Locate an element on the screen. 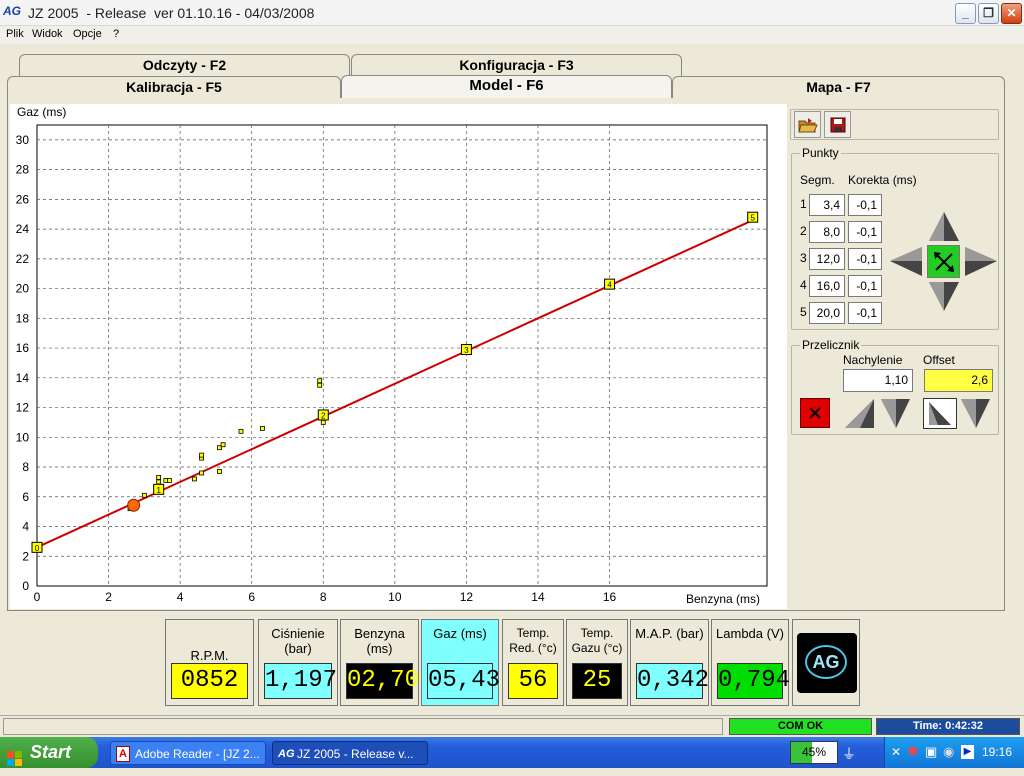 The height and width of the screenshot is (776, 1024). control-point-1: 1 is located at coordinates (159, 489).